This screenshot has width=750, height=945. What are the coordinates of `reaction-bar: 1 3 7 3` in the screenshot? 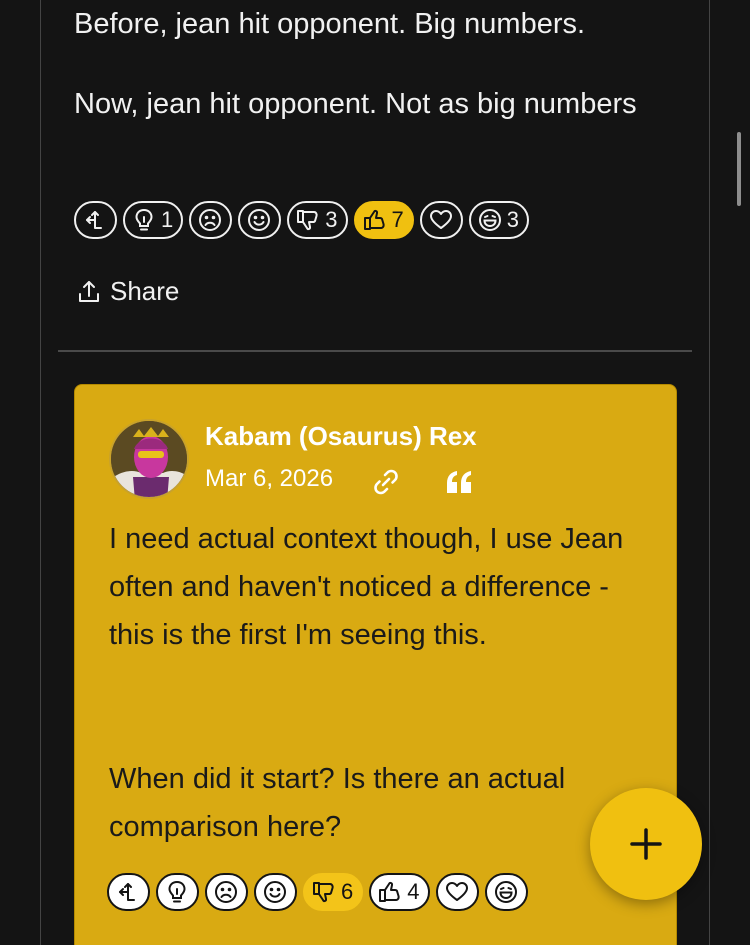 It's located at (301, 220).